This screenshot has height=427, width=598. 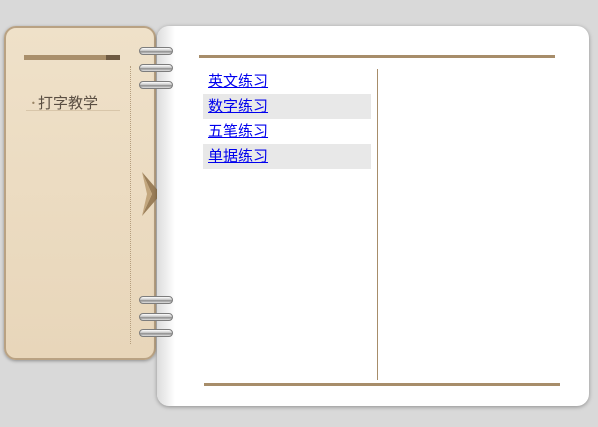 I want to click on menu-link-receipt-practice: 单据练习, so click(x=287, y=156).